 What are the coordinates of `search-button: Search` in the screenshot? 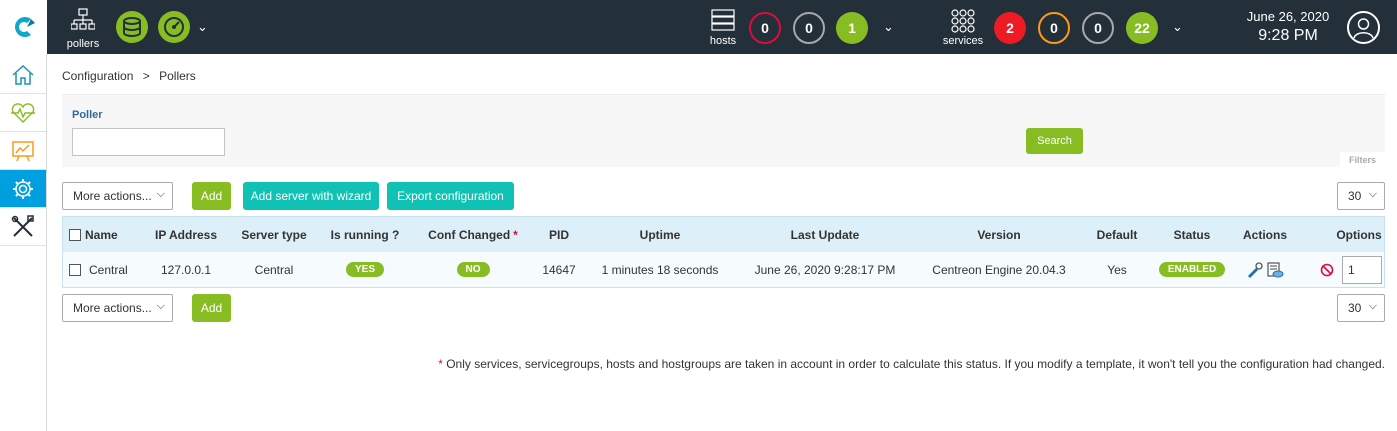 It's located at (1054, 141).